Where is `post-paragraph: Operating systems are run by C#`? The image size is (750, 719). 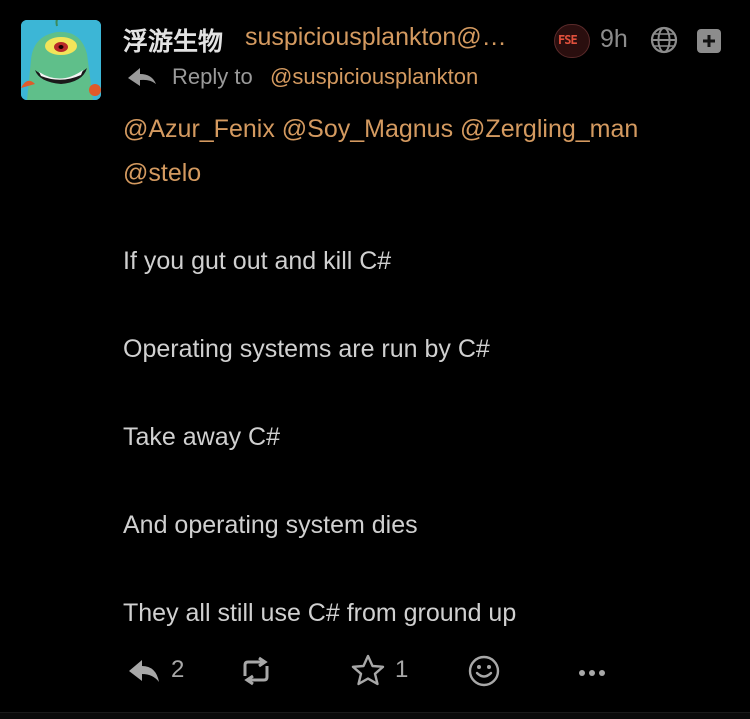 post-paragraph: Operating systems are run by C# is located at coordinates (306, 349).